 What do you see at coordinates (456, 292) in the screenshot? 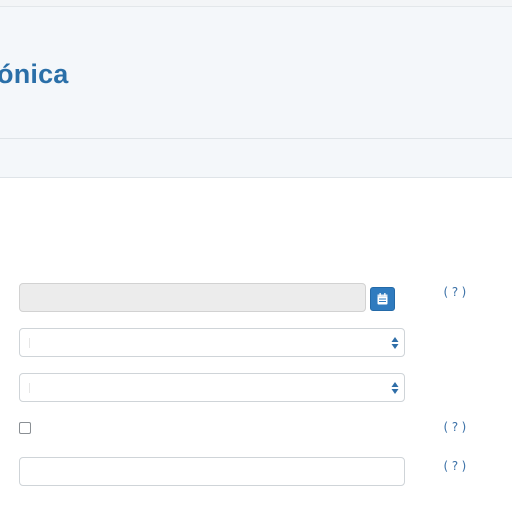
I see `help-link-date: (?)` at bounding box center [456, 292].